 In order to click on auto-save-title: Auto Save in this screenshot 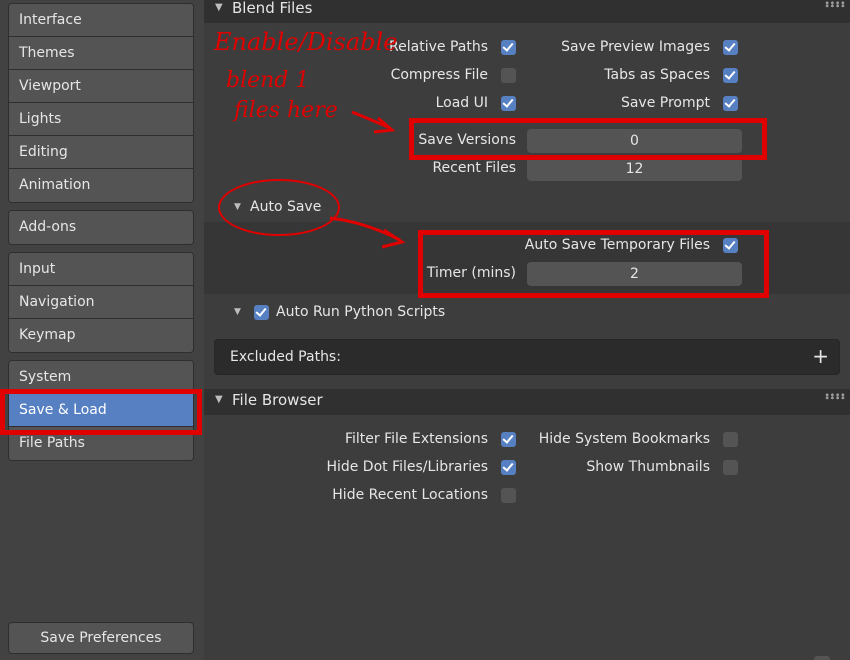, I will do `click(285, 207)`.